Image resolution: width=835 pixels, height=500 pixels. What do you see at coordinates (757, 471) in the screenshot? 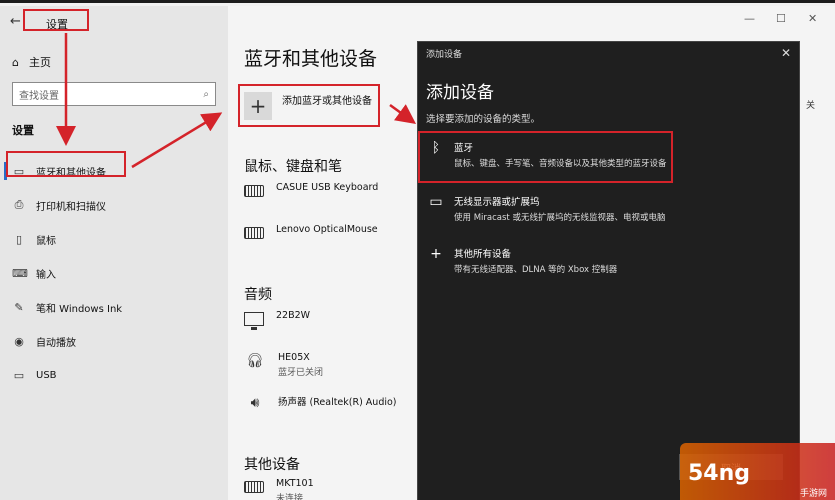
I see `site-watermark: 54ng 手游网` at bounding box center [757, 471].